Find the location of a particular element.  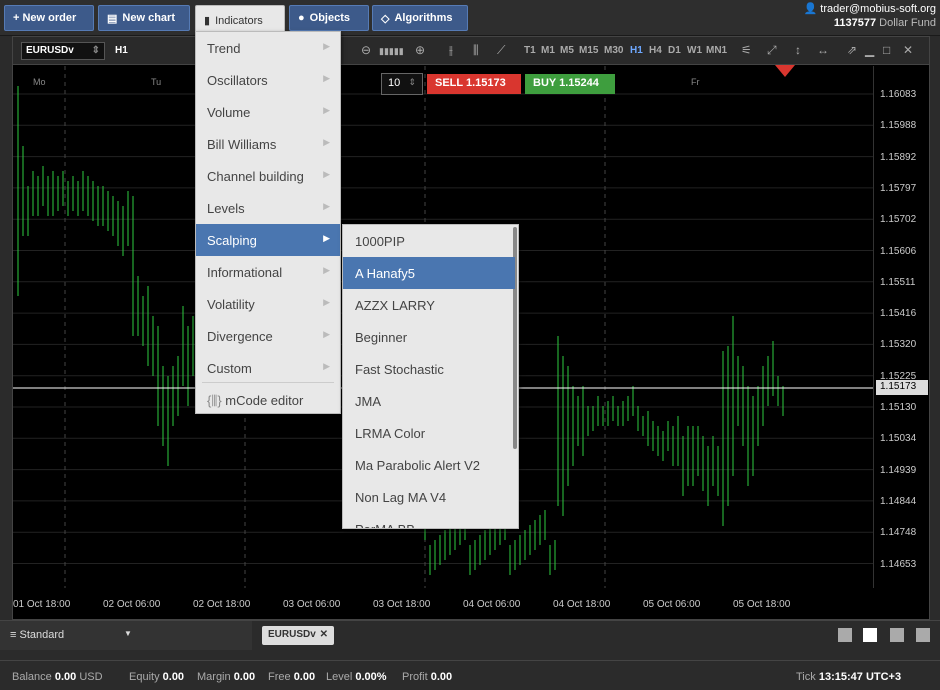

objects-label: Objects is located at coordinates (330, 18).